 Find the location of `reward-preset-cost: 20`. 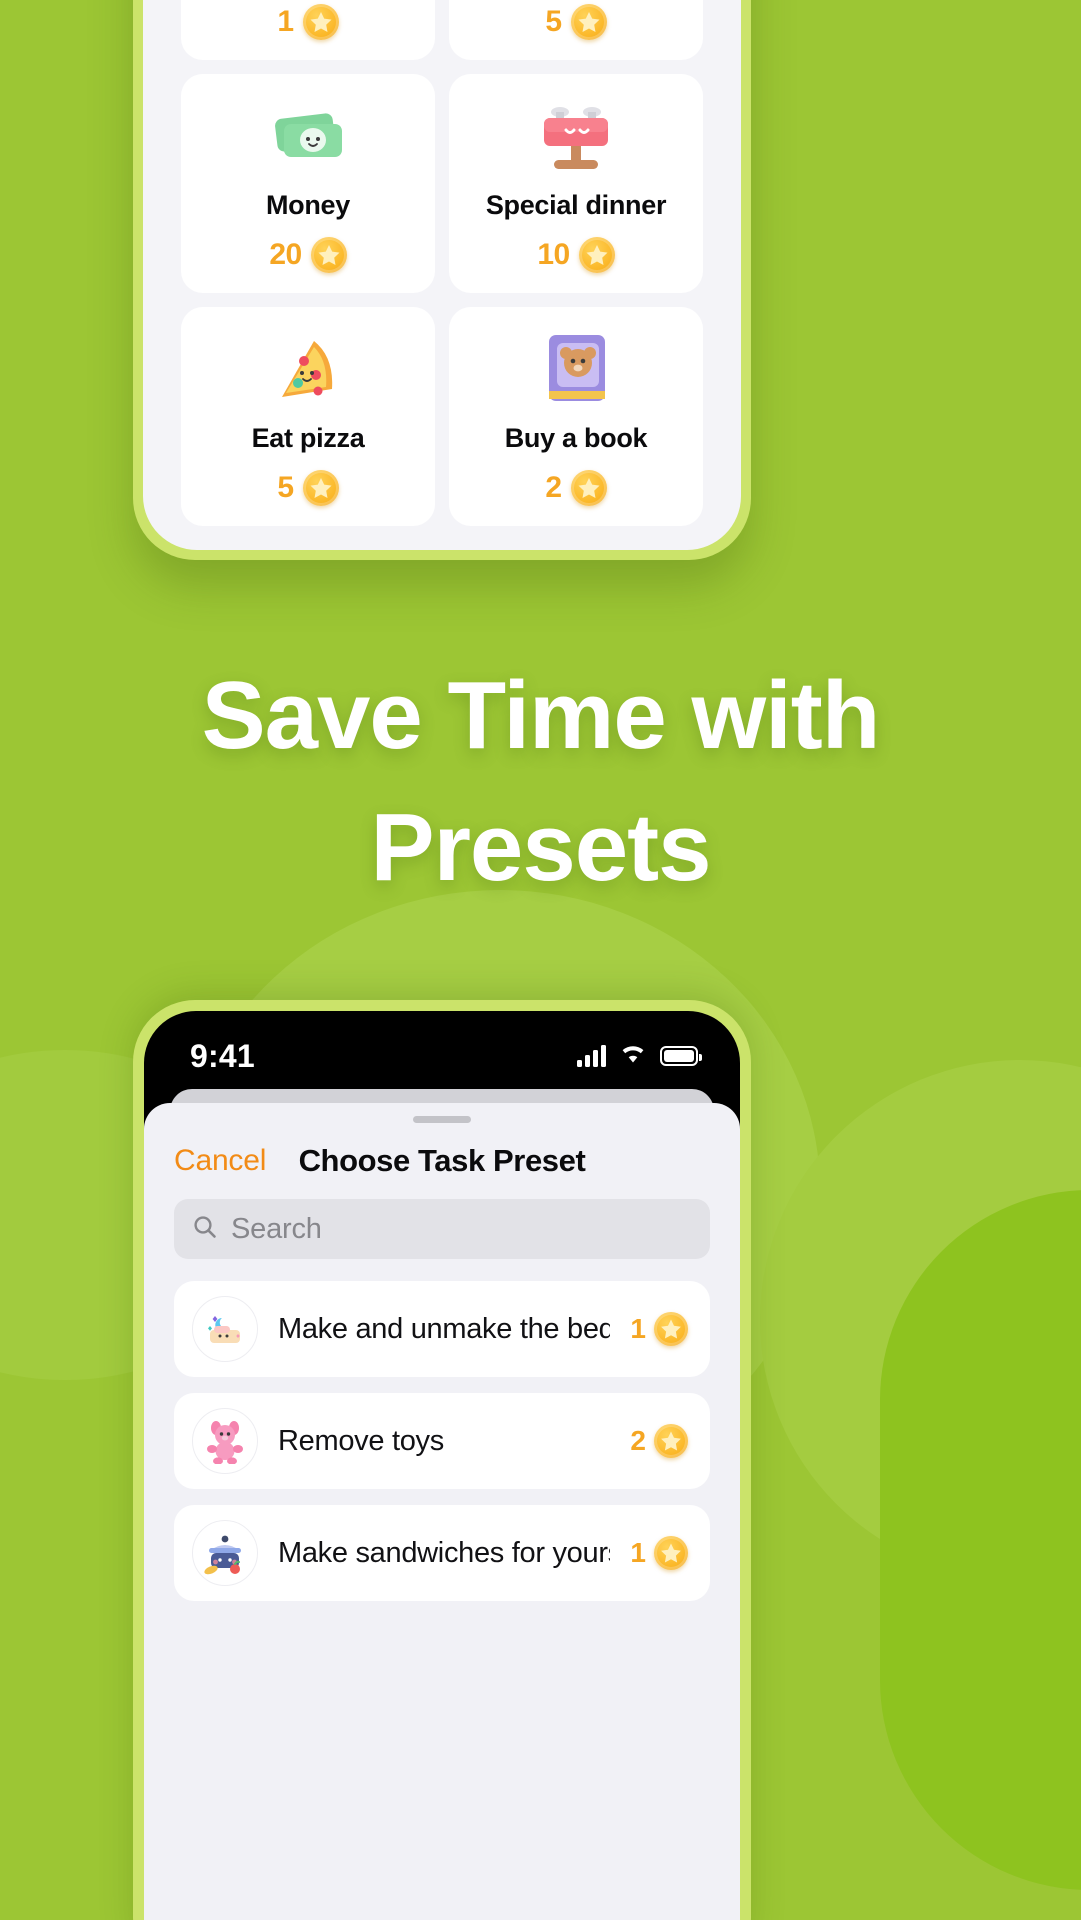

reward-preset-cost: 20 is located at coordinates (308, 255).